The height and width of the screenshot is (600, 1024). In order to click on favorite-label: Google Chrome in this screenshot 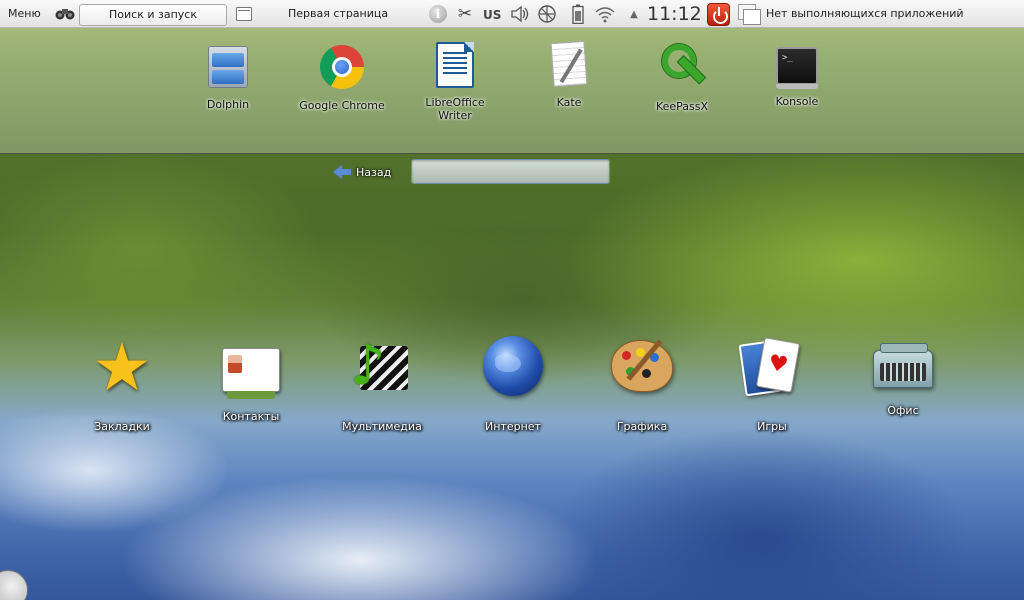, I will do `click(342, 105)`.